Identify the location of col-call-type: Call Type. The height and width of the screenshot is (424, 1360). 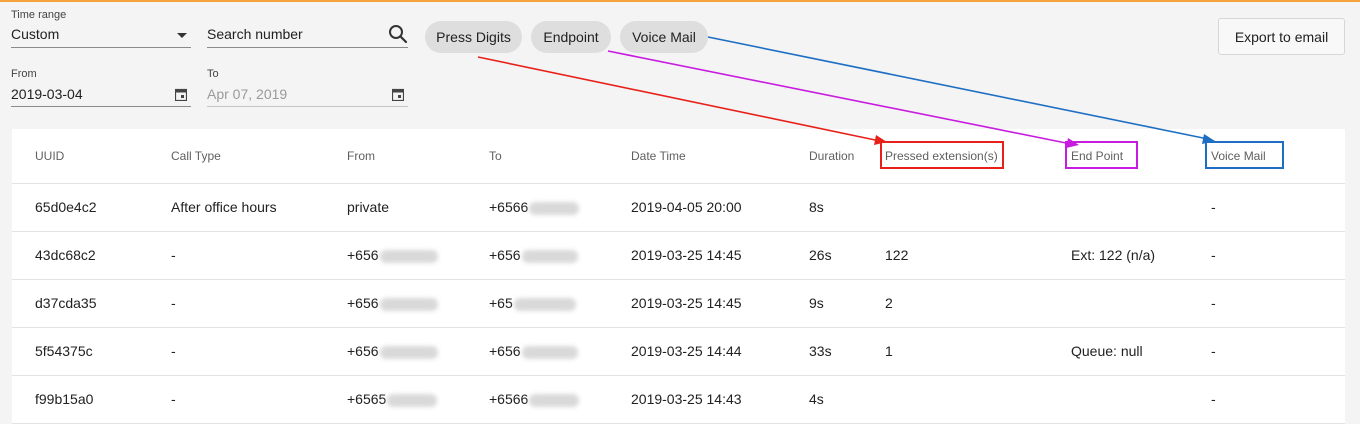
(196, 156).